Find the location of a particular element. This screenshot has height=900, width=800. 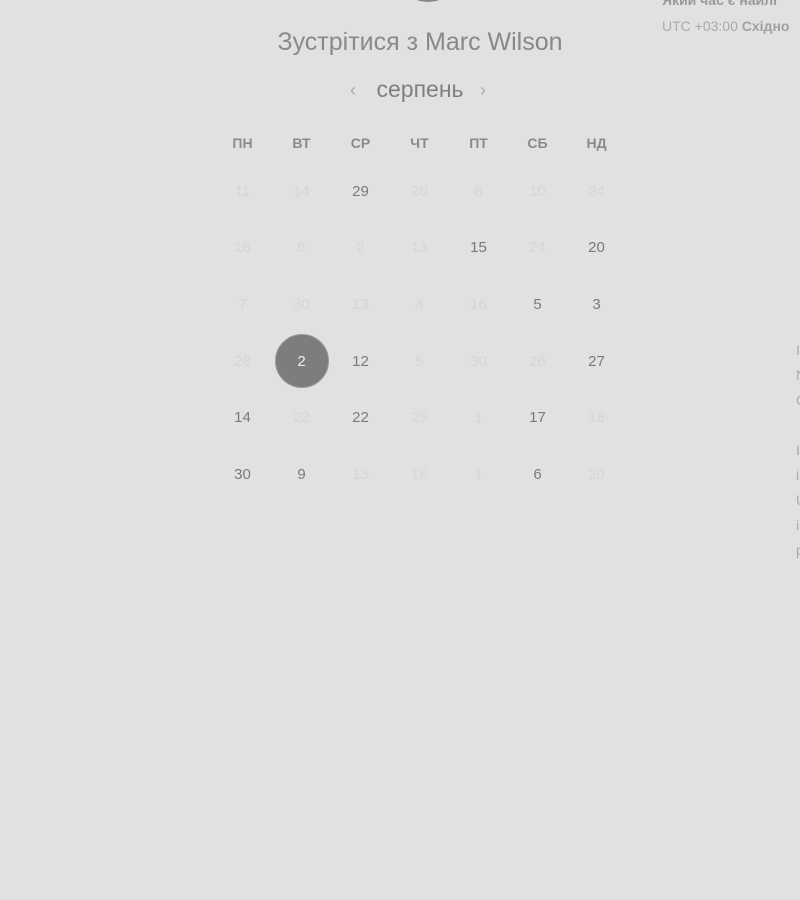

day-cell: 11 is located at coordinates (242, 191).